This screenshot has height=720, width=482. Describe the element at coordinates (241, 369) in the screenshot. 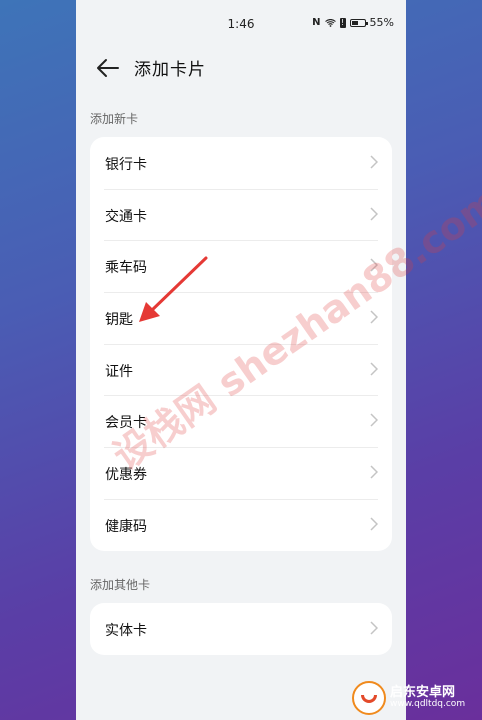

I see `list-item-id-document: 证件` at that location.